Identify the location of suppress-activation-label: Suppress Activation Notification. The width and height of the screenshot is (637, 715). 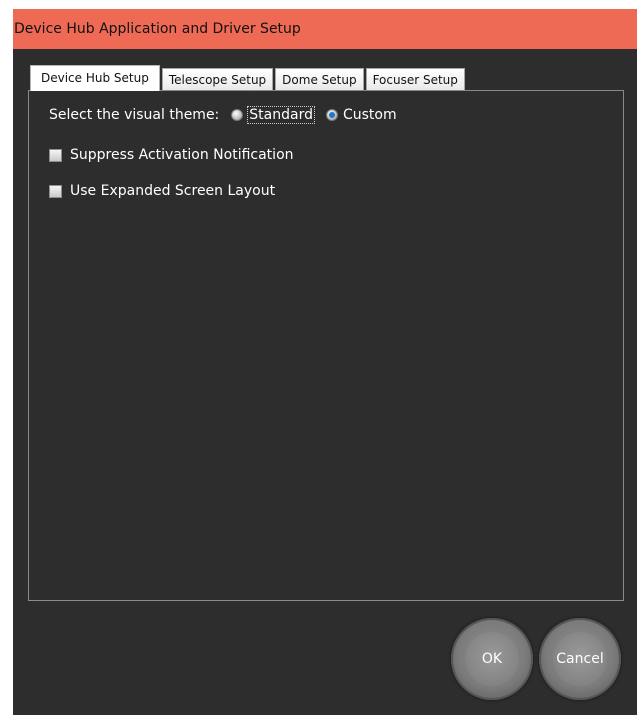
(182, 155).